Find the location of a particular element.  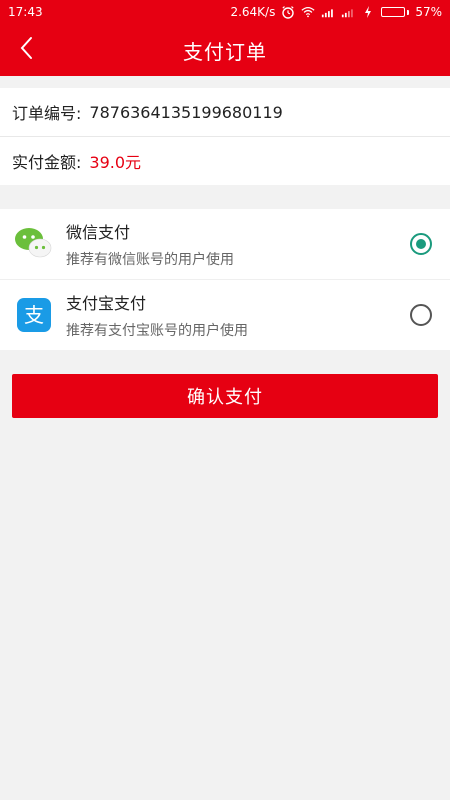

battery-percent: 57% is located at coordinates (428, 12).